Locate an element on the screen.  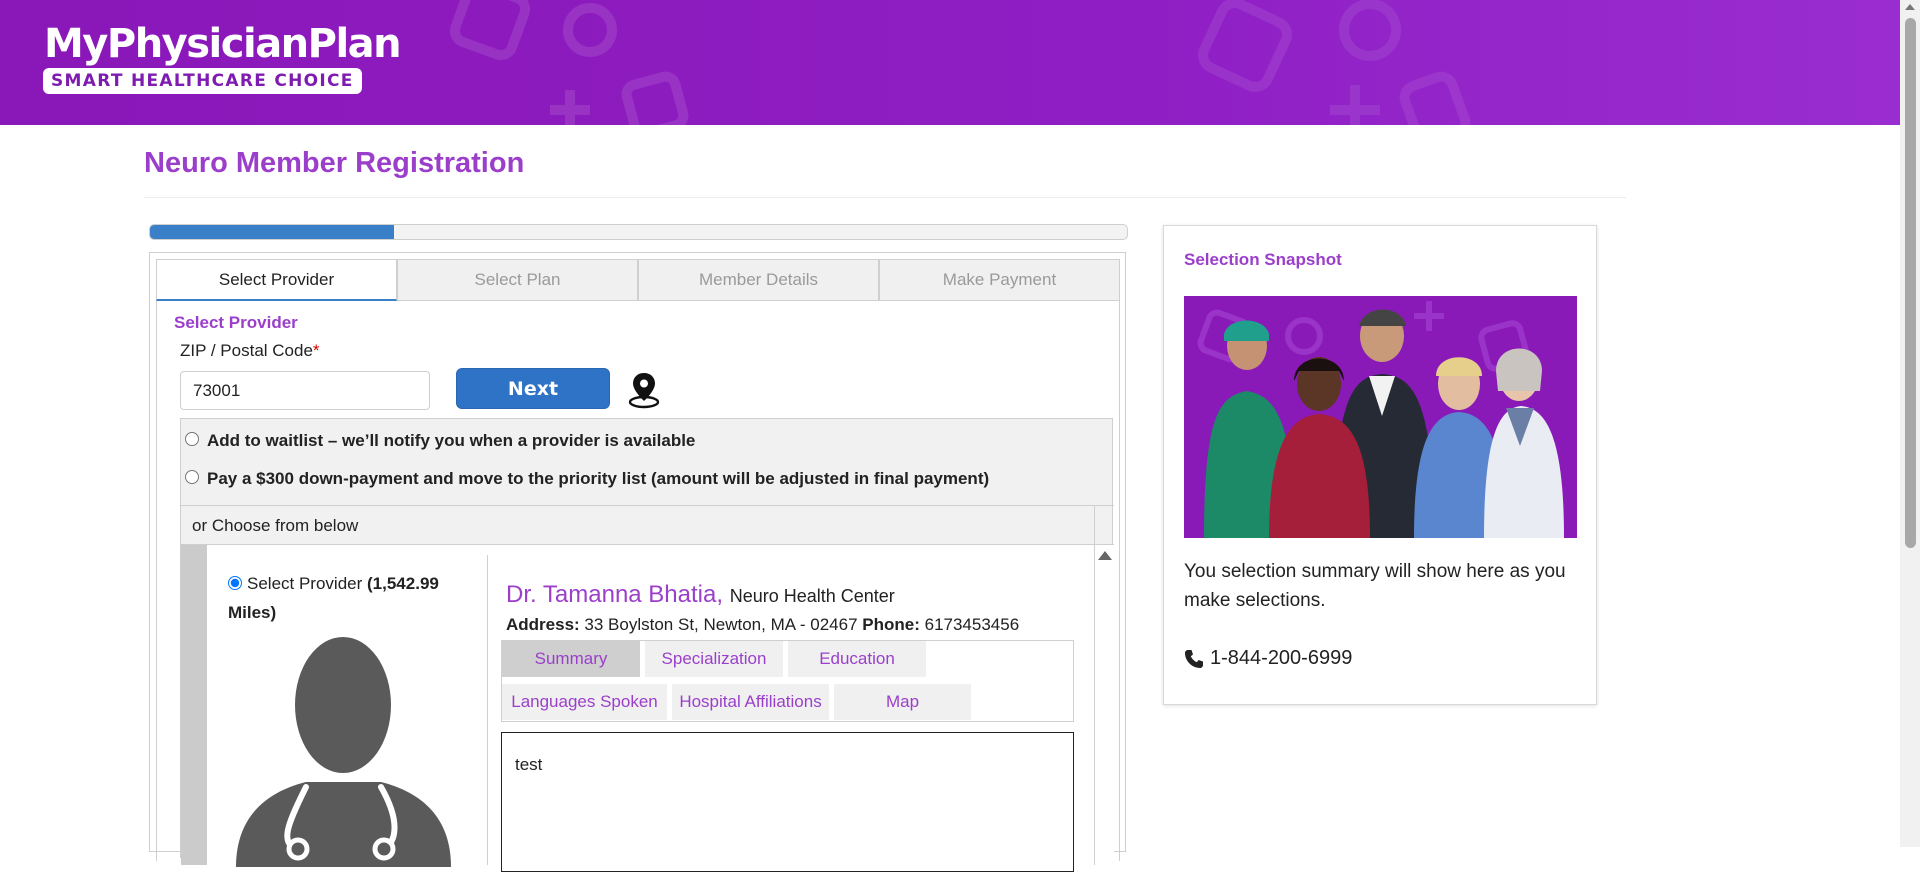
brand-name: MyPhysicianPlan is located at coordinates (223, 44).